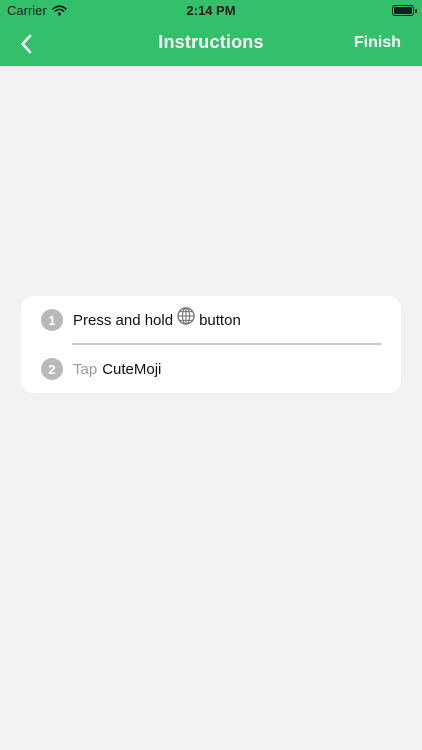  I want to click on top-bar: Carrier 2:14 PM Instructions Finish, so click(211, 33).